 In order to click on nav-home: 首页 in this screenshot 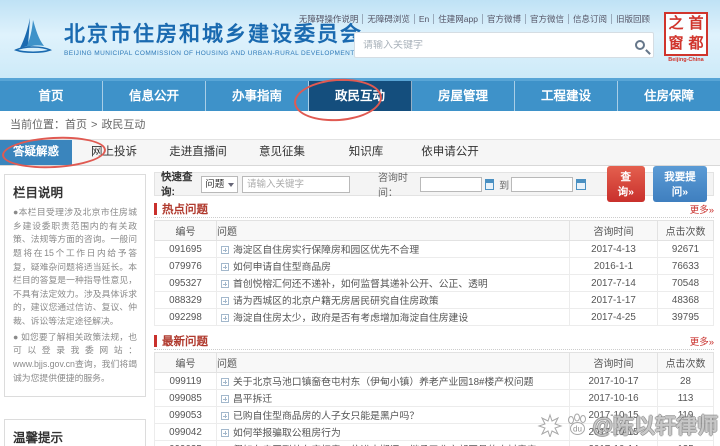, I will do `click(51, 96)`.